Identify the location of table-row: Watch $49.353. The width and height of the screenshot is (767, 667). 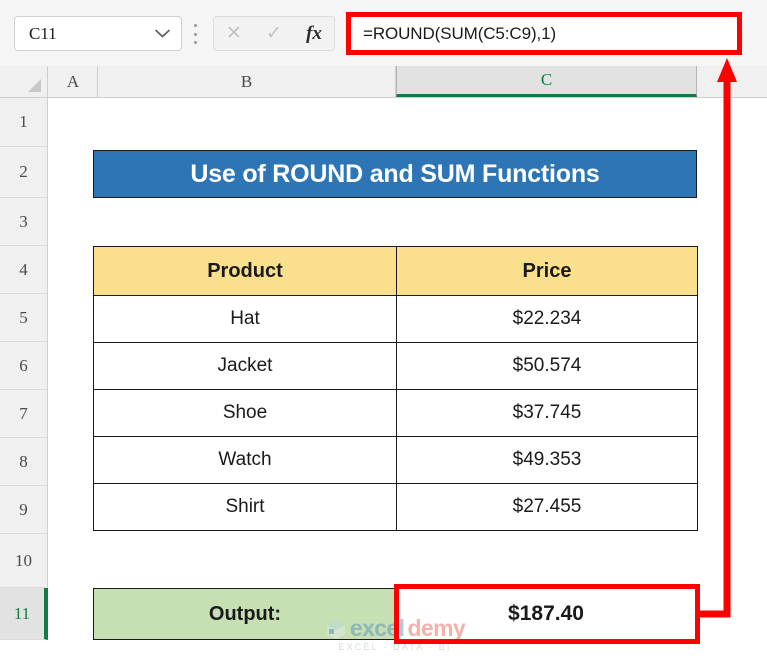
(395, 460).